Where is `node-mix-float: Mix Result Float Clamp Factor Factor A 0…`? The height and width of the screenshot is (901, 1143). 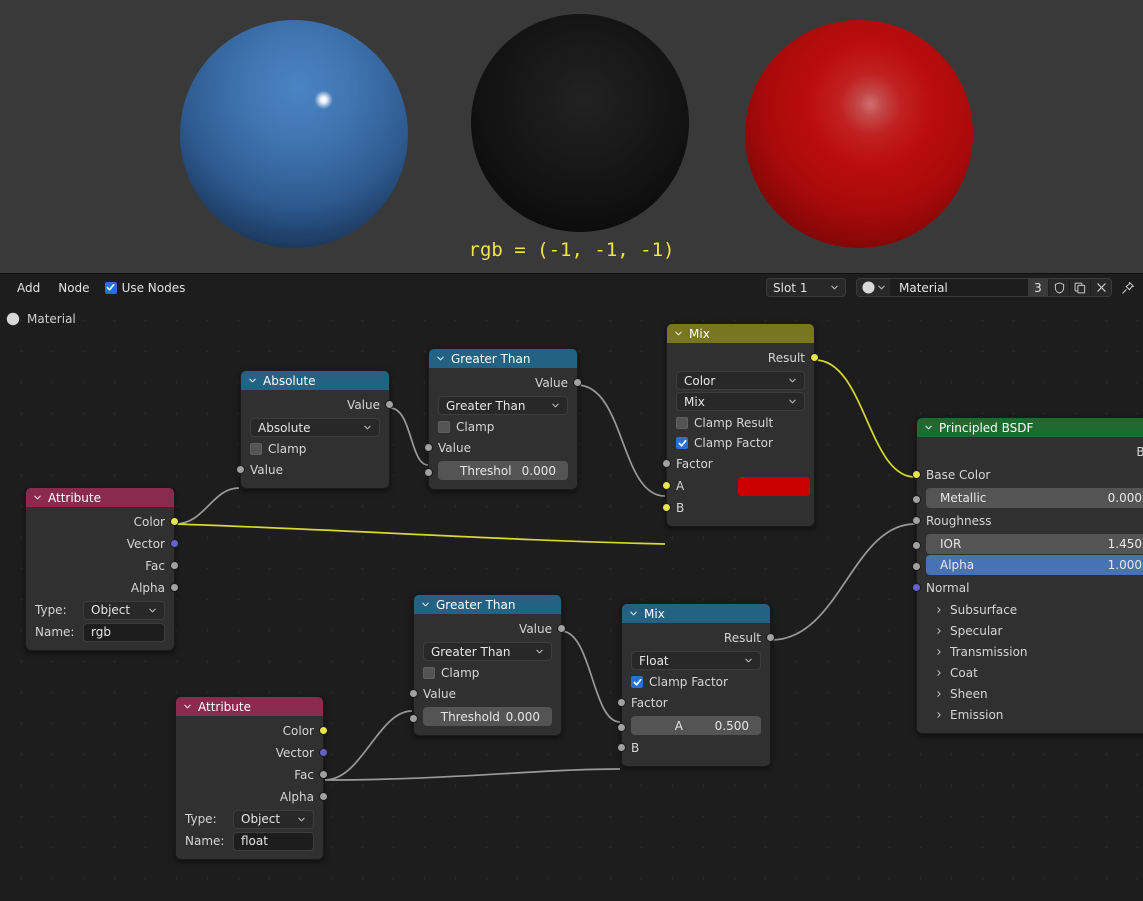 node-mix-float: Mix Result Float Clamp Factor Factor A 0… is located at coordinates (696, 685).